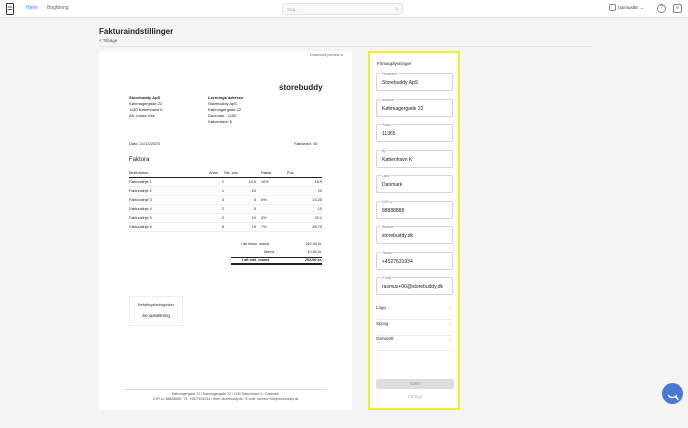 The height and width of the screenshot is (428, 688). I want to click on website-field: Website storebuddy.dk, so click(414, 234).